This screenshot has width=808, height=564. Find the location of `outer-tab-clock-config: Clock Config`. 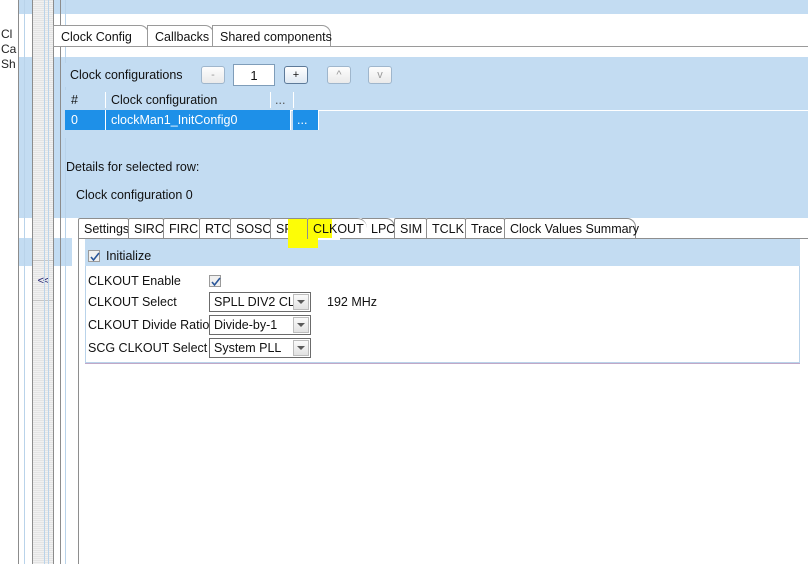

outer-tab-clock-config: Clock Config is located at coordinates (101, 36).